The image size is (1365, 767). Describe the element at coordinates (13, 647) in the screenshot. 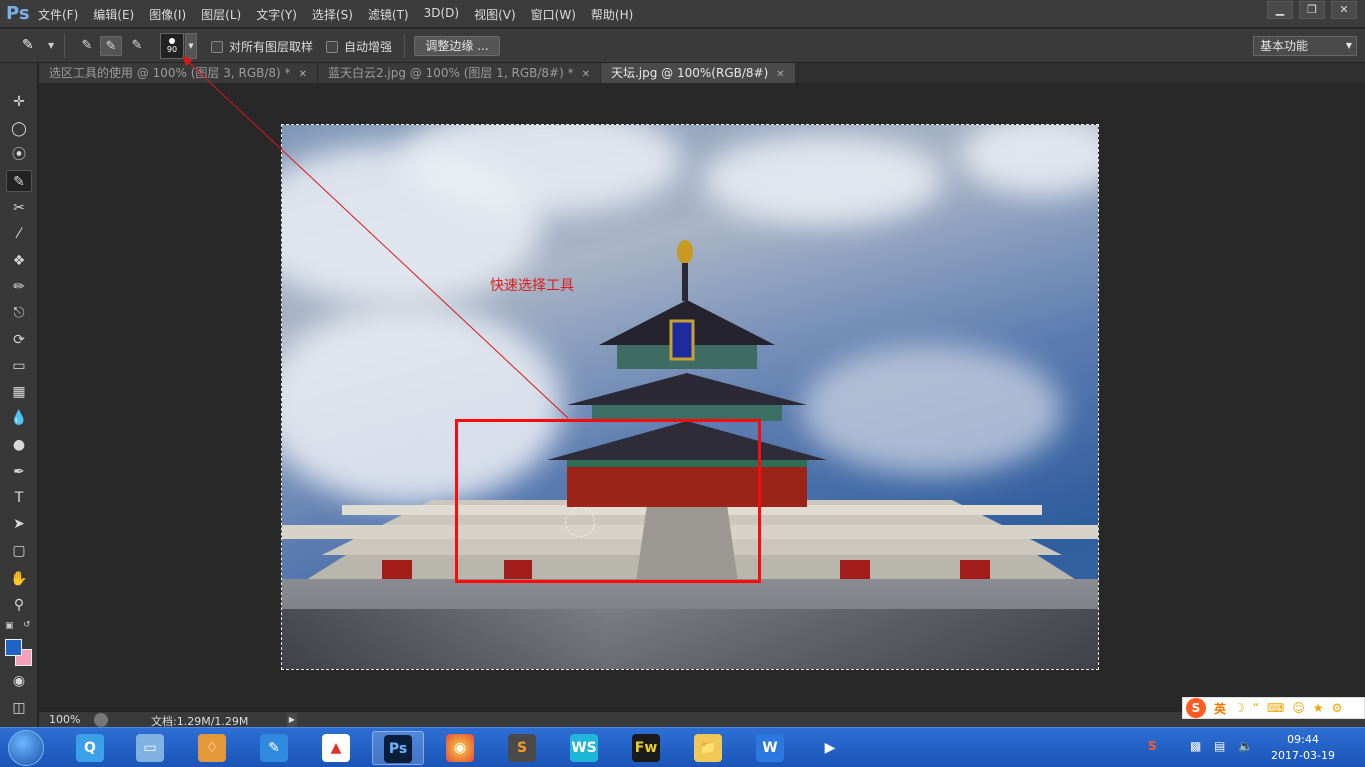

I see `foreground-color-swatch` at that location.